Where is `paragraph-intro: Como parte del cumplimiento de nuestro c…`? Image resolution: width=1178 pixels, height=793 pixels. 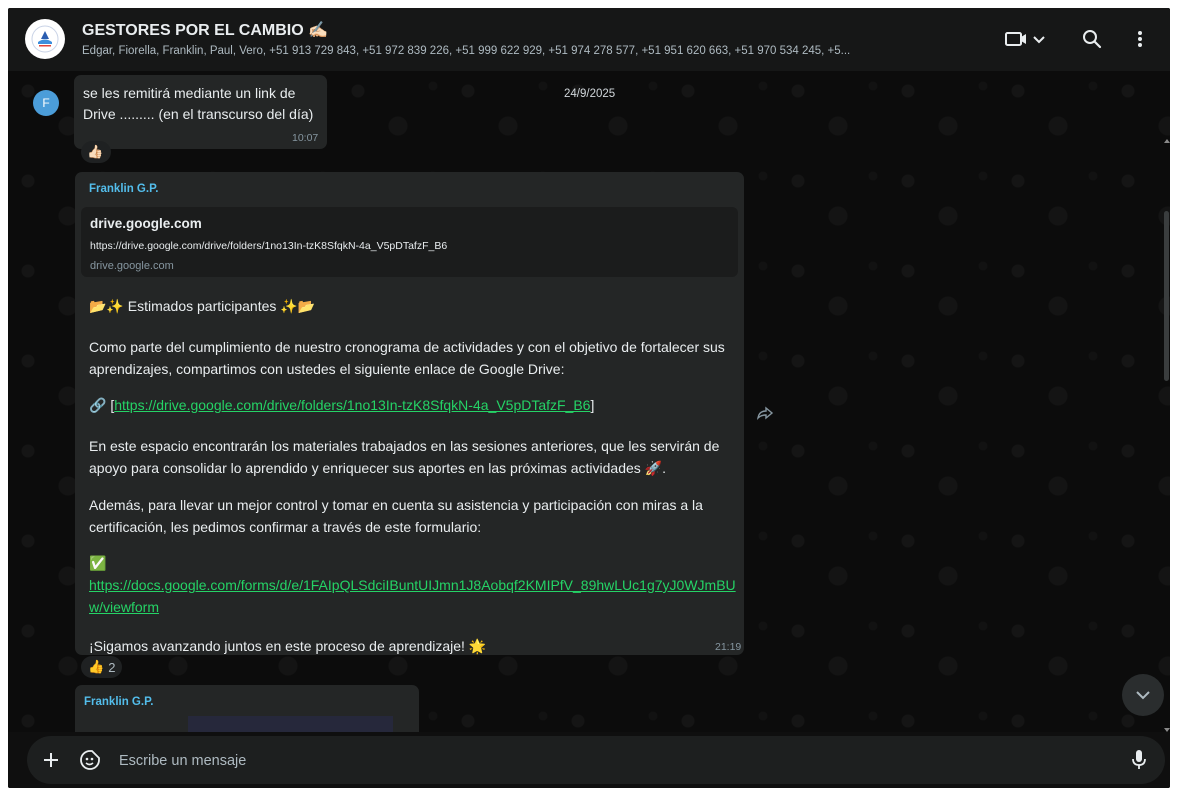 paragraph-intro: Como parte del cumplimiento de nuestro c… is located at coordinates (407, 358).